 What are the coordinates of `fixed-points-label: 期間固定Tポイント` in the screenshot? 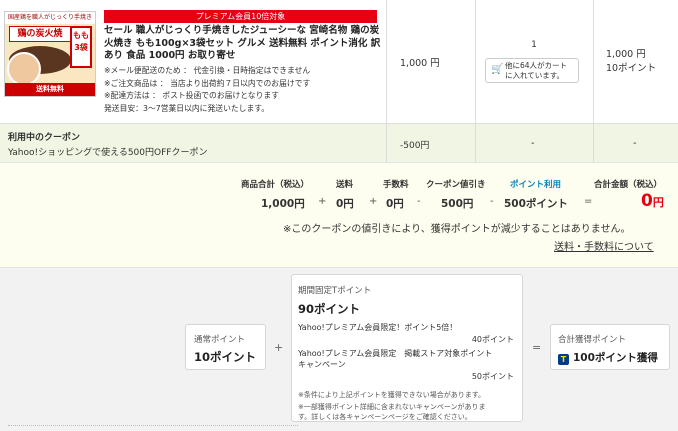 It's located at (335, 291).